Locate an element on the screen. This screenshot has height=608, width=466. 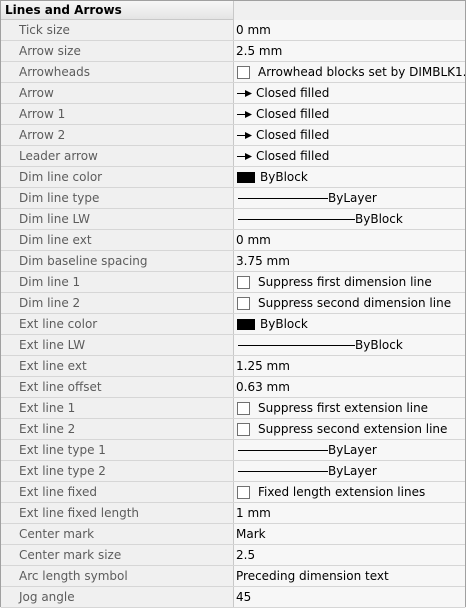
property-label: Jog angle is located at coordinates (117, 597).